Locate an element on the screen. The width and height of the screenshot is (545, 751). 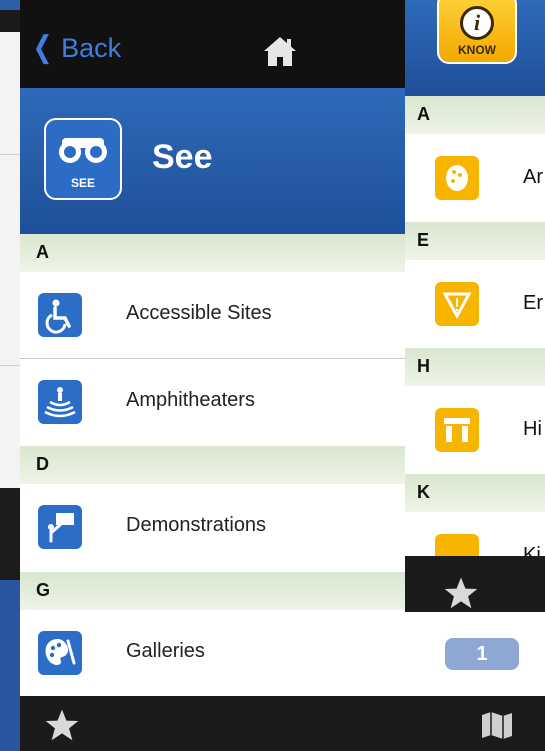
count-badge: 1 is located at coordinates (482, 654).